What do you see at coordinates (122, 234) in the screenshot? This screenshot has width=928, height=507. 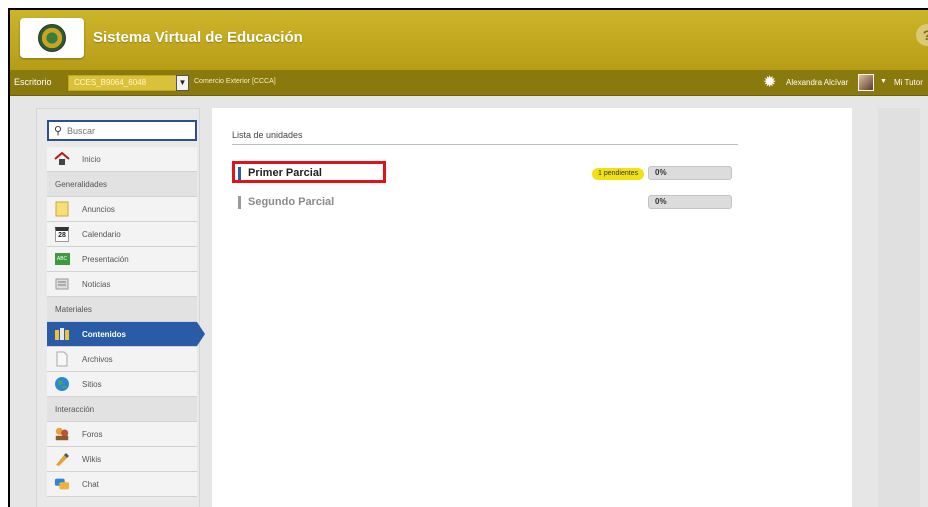 I see `sidebar-item-calendario: 28 Calendario` at bounding box center [122, 234].